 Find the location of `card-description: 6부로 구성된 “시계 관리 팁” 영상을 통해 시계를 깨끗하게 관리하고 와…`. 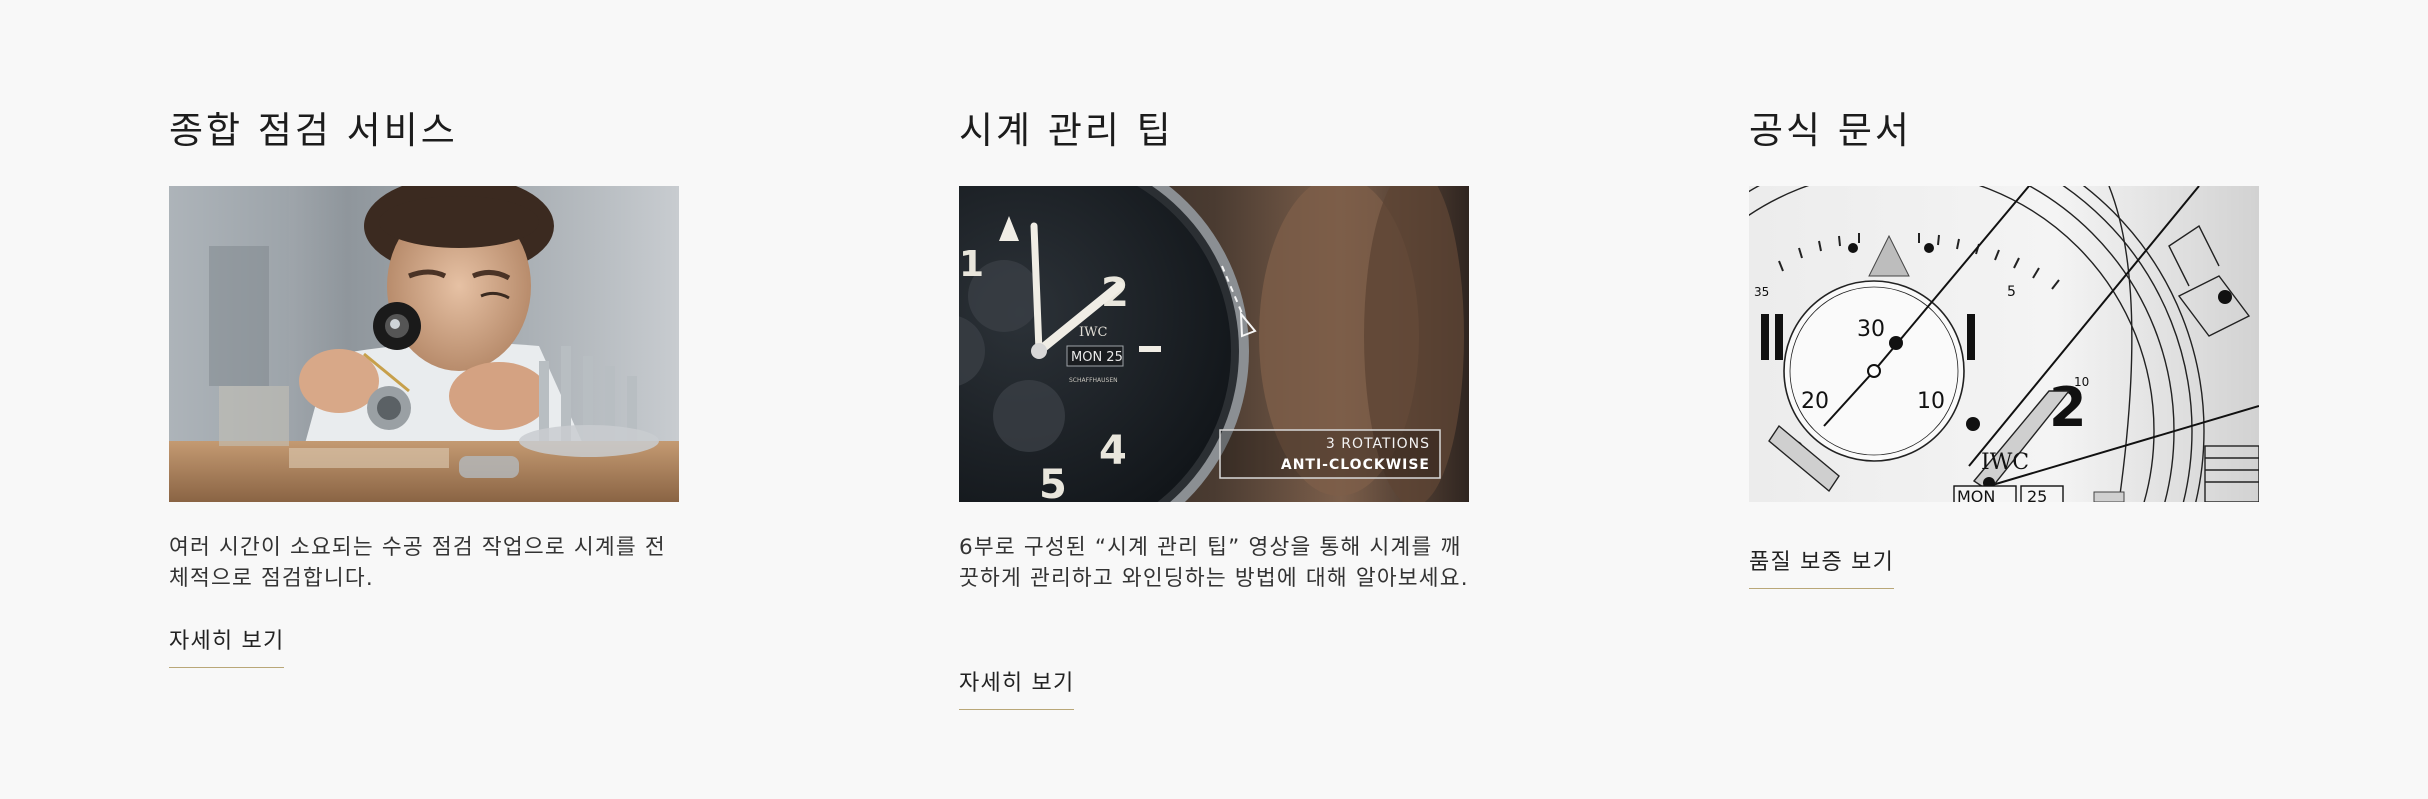

card-description: 6부로 구성된 “시계 관리 팁” 영상을 통해 시계를 깨끗하게 관리하고 와… is located at coordinates (1214, 563).